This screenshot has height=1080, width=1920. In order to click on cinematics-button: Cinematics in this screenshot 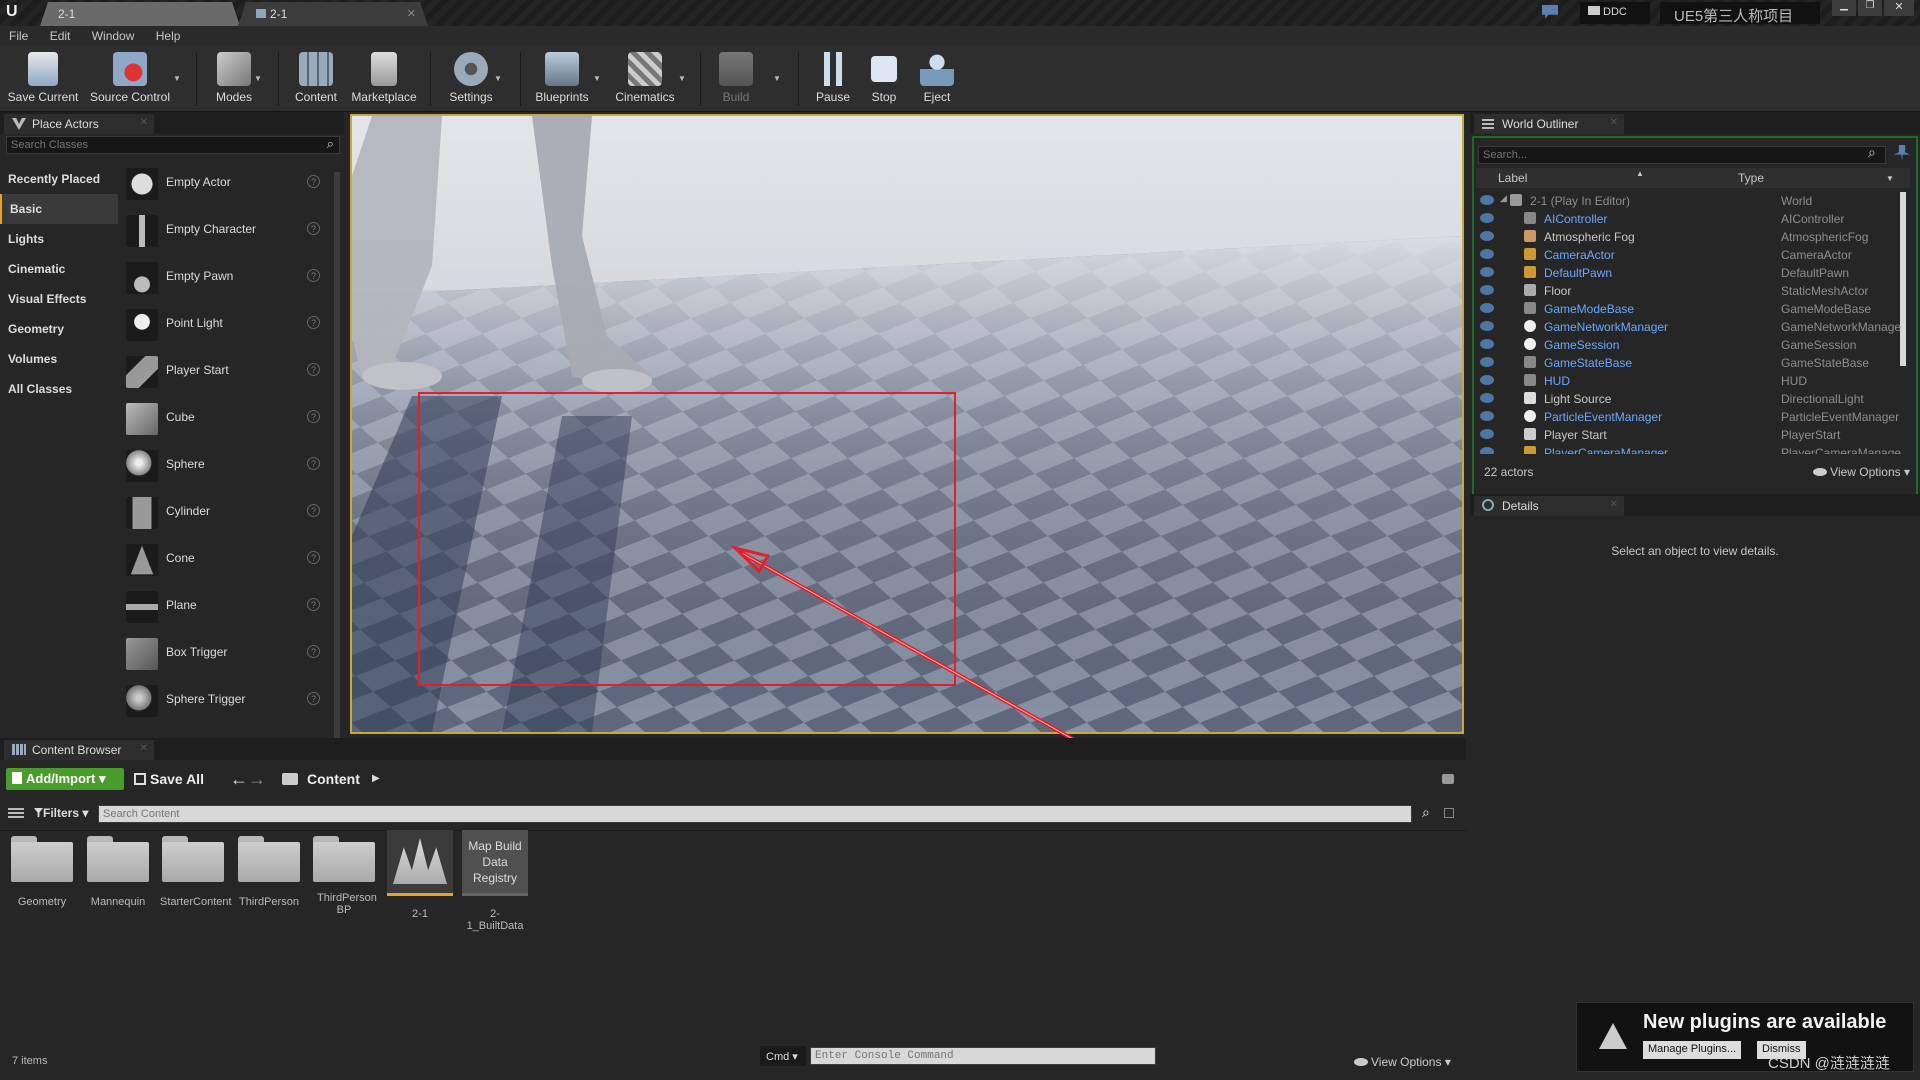, I will do `click(645, 79)`.